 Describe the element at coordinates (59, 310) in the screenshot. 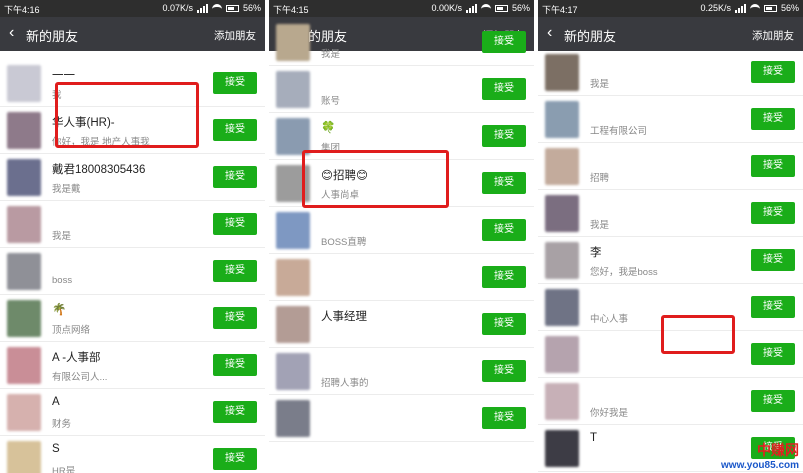

I see `contact-name: 🌴` at that location.